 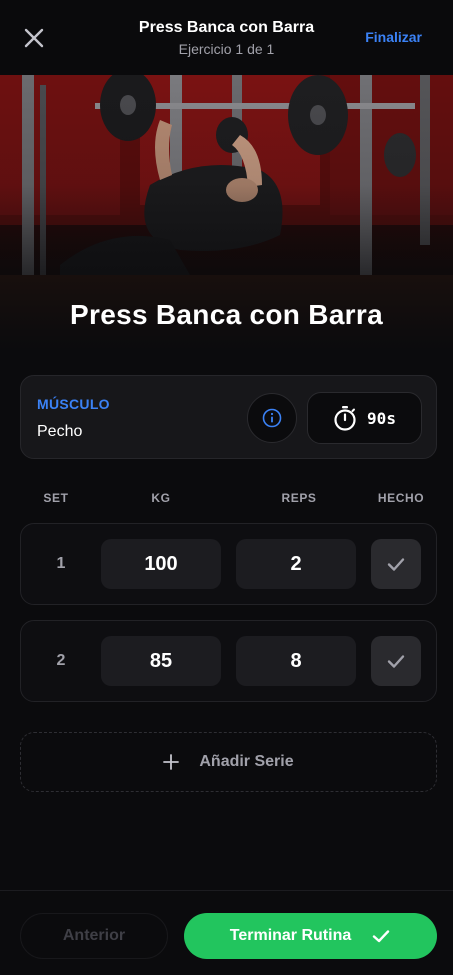 What do you see at coordinates (226, 48) in the screenshot?
I see `exercise-counter: Ejercicio 1 de 1` at bounding box center [226, 48].